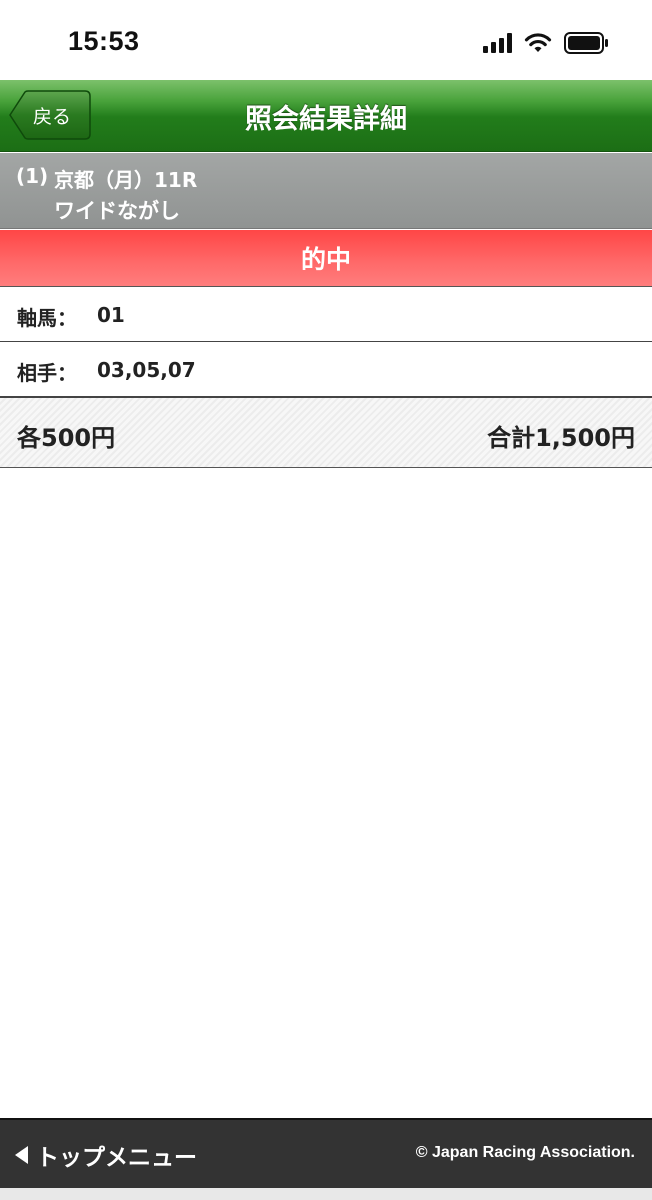 The width and height of the screenshot is (652, 1200). Describe the element at coordinates (111, 315) in the screenshot. I see `axis-horse-value: 01` at that location.